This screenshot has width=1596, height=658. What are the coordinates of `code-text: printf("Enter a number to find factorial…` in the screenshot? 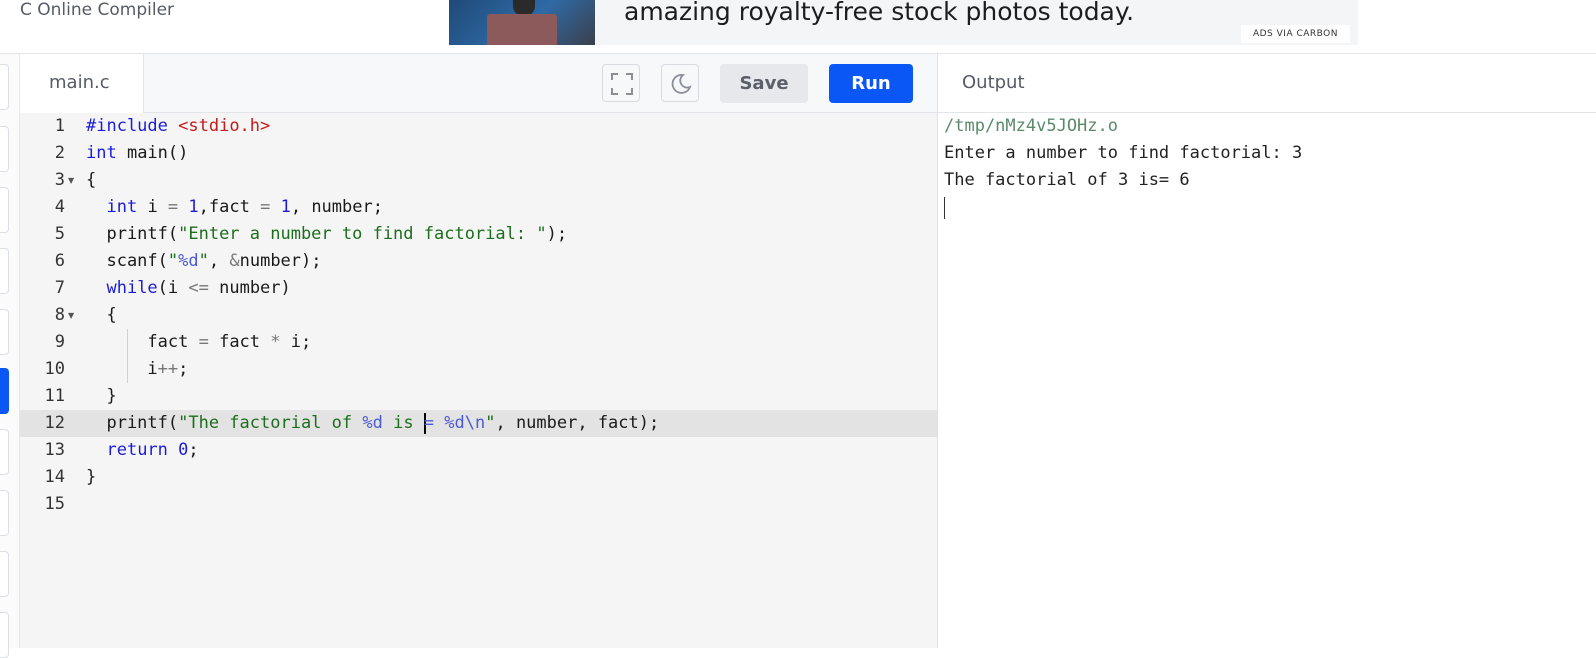 It's located at (326, 234).